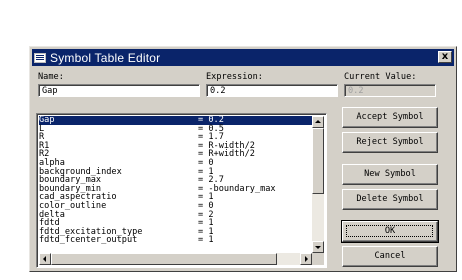 This screenshot has height=280, width=462. Describe the element at coordinates (243, 57) in the screenshot. I see `title-bar: Symbol Table Editor x` at that location.